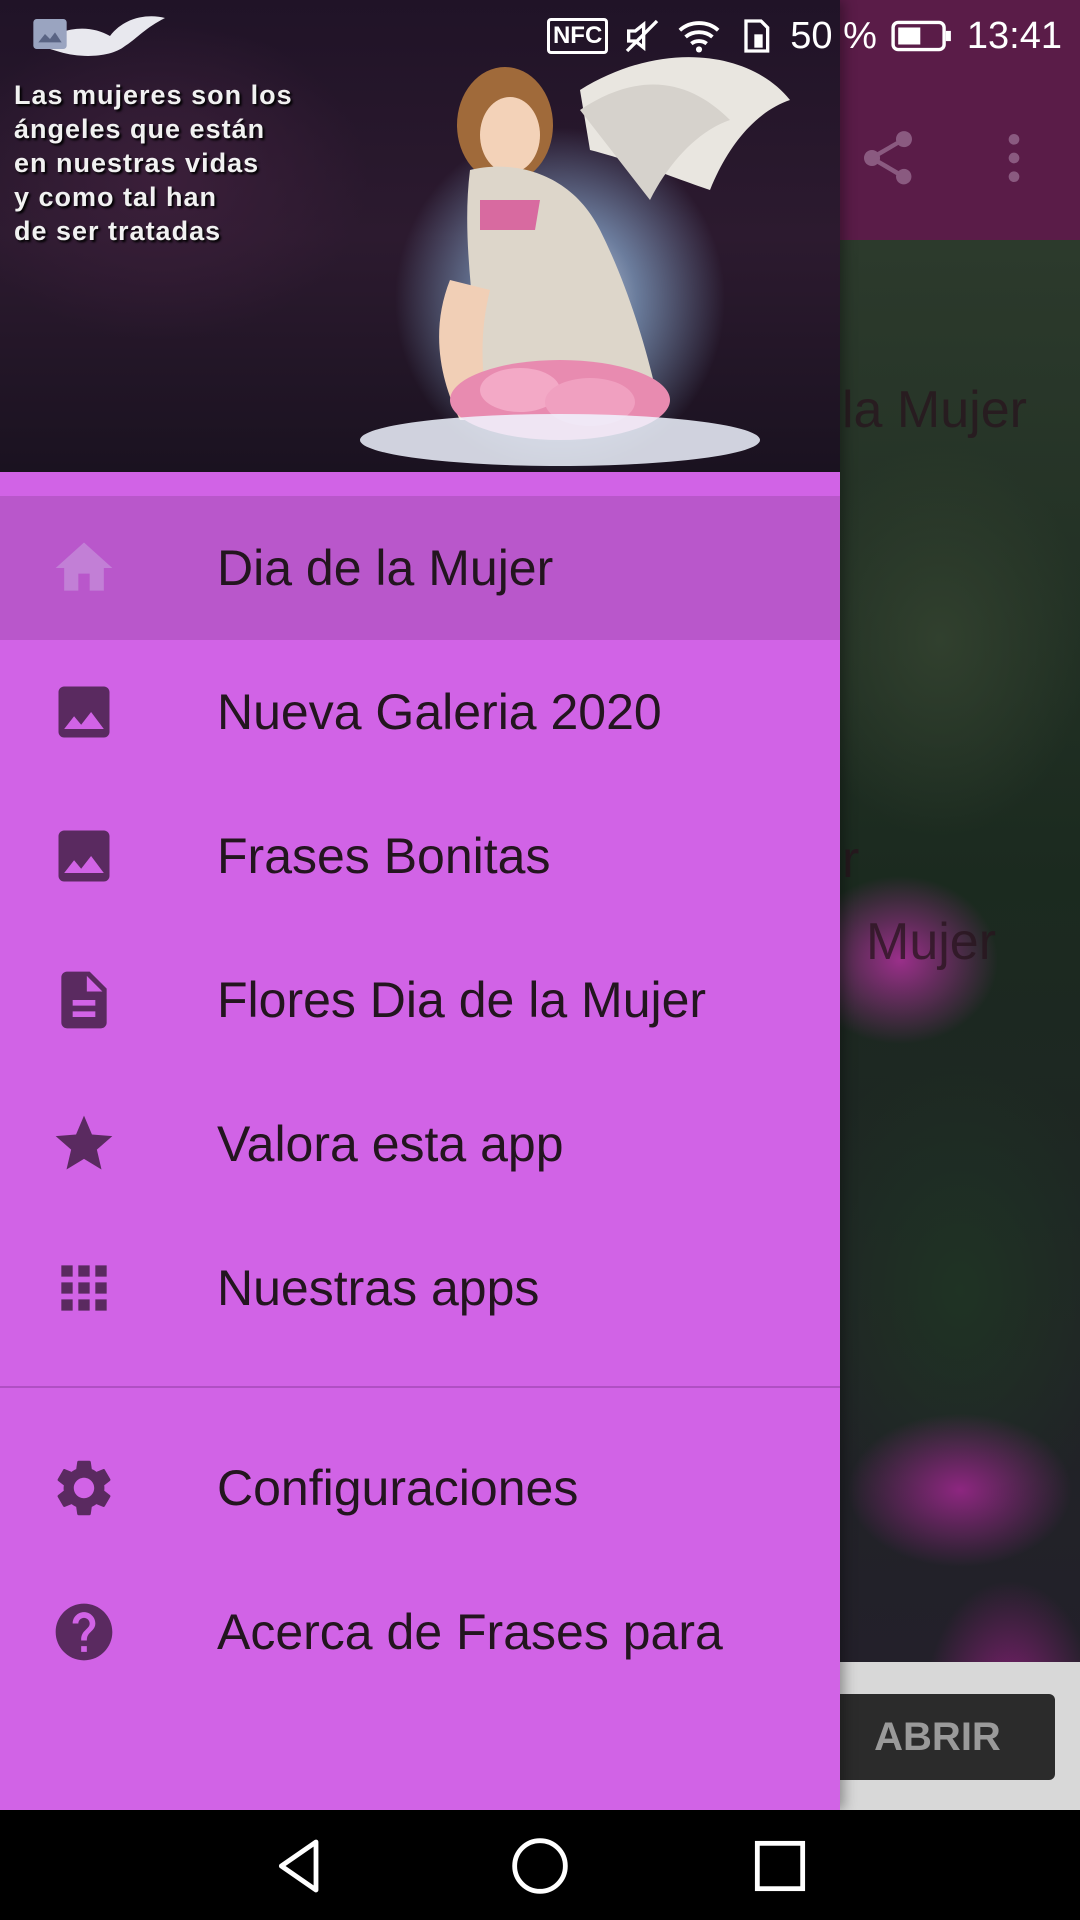 The width and height of the screenshot is (1080, 1920). I want to click on menu-item-valora: Valora esta app, so click(420, 1144).